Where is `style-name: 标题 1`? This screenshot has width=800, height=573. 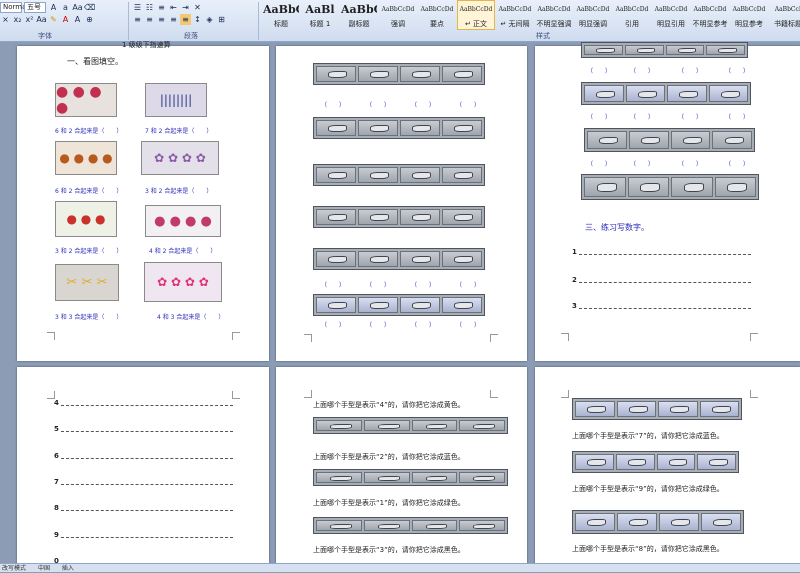 style-name: 标题 1 is located at coordinates (320, 24).